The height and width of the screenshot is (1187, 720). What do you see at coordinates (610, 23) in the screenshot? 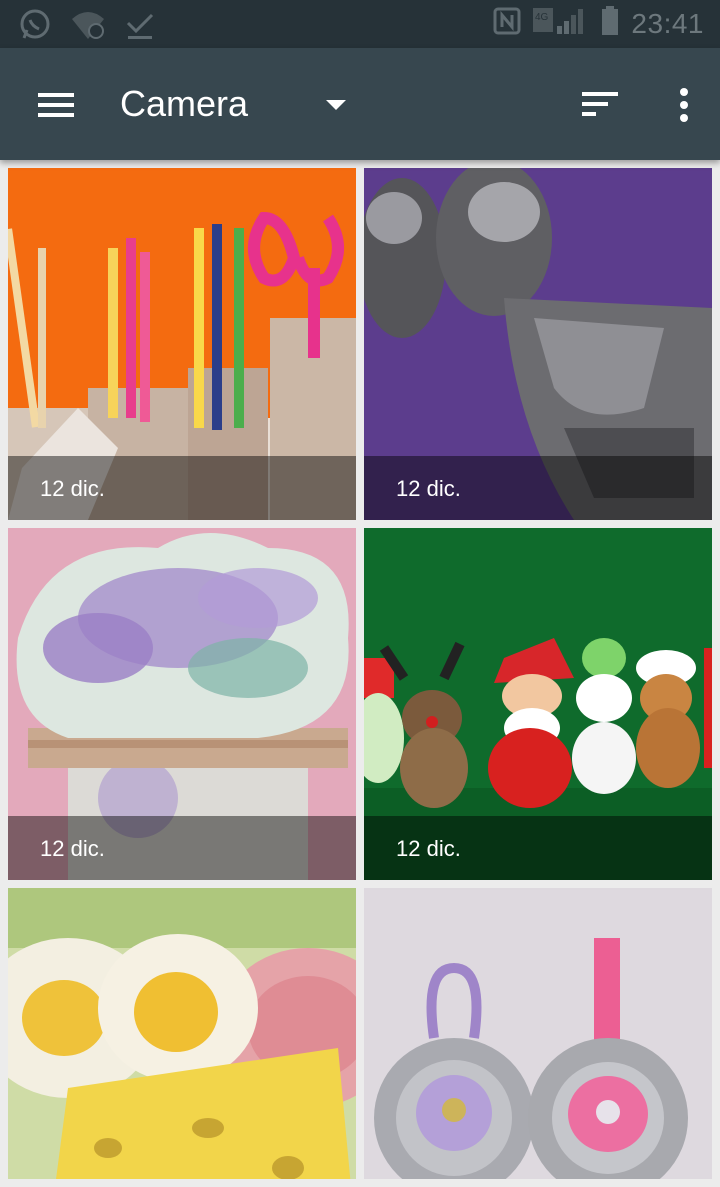
I see `battery-icon` at bounding box center [610, 23].